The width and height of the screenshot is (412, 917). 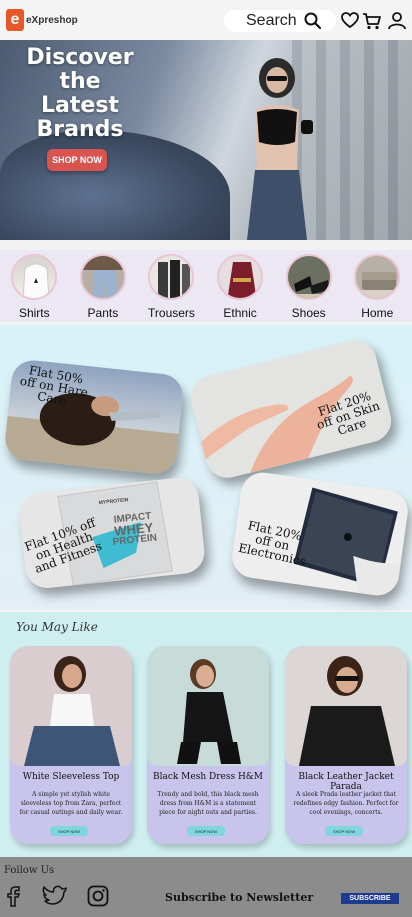 I want to click on category-shoes: Shoes, so click(x=308, y=286).